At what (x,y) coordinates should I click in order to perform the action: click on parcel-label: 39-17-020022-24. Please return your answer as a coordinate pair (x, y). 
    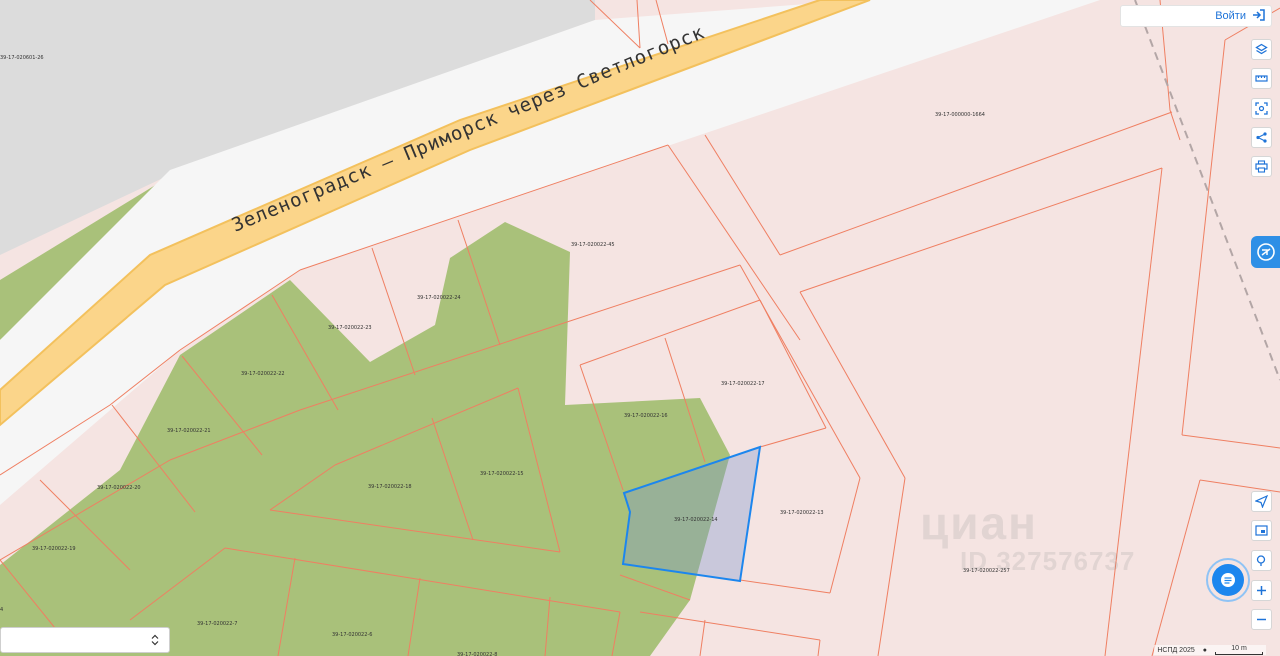
    Looking at the image, I should click on (439, 298).